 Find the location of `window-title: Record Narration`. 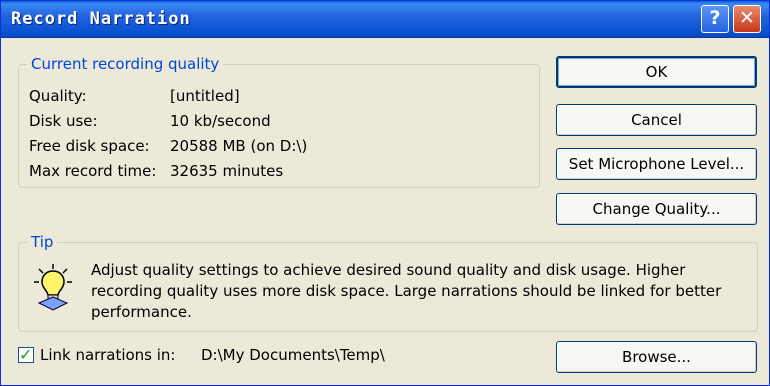

window-title: Record Narration is located at coordinates (101, 19).